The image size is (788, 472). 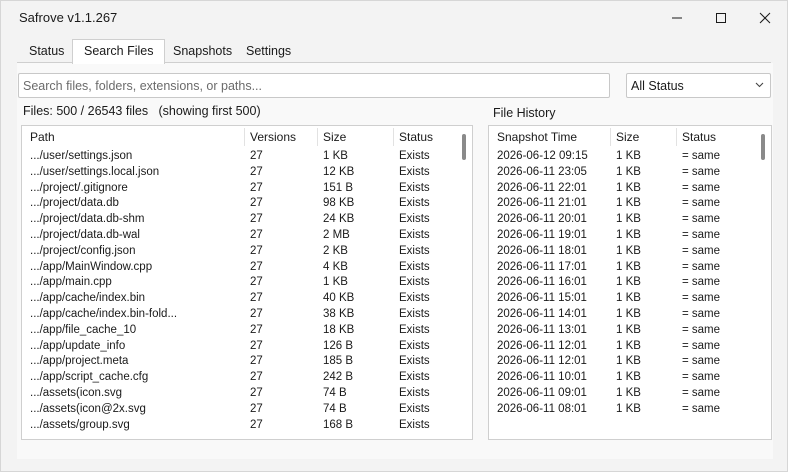 I want to click on column-header-snapshot-time: Snapshot Time, so click(x=534, y=137).